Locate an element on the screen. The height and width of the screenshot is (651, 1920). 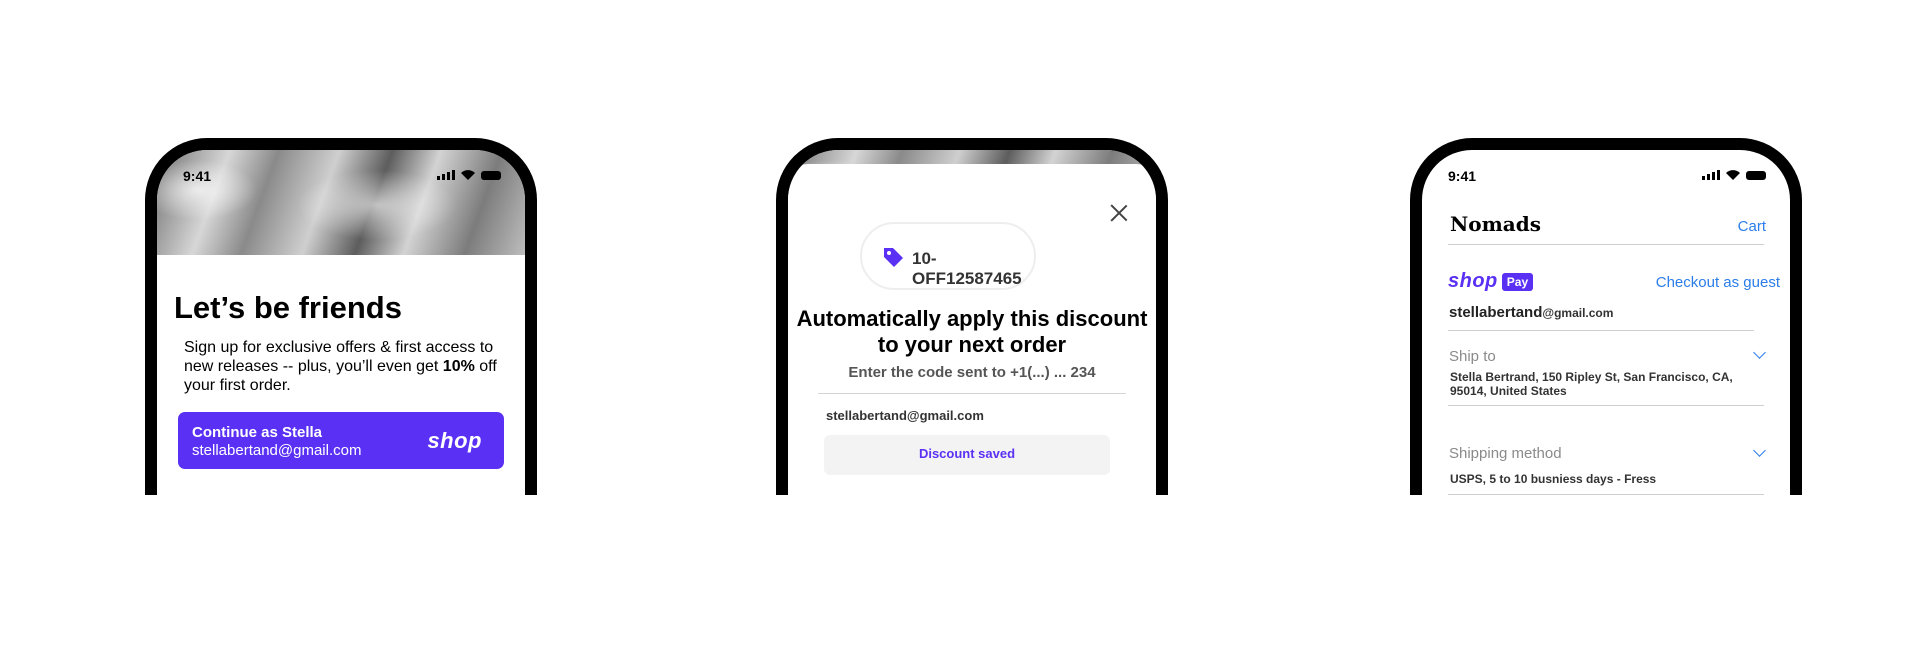
continue-email: stellabertand@gmail.com is located at coordinates (277, 450).